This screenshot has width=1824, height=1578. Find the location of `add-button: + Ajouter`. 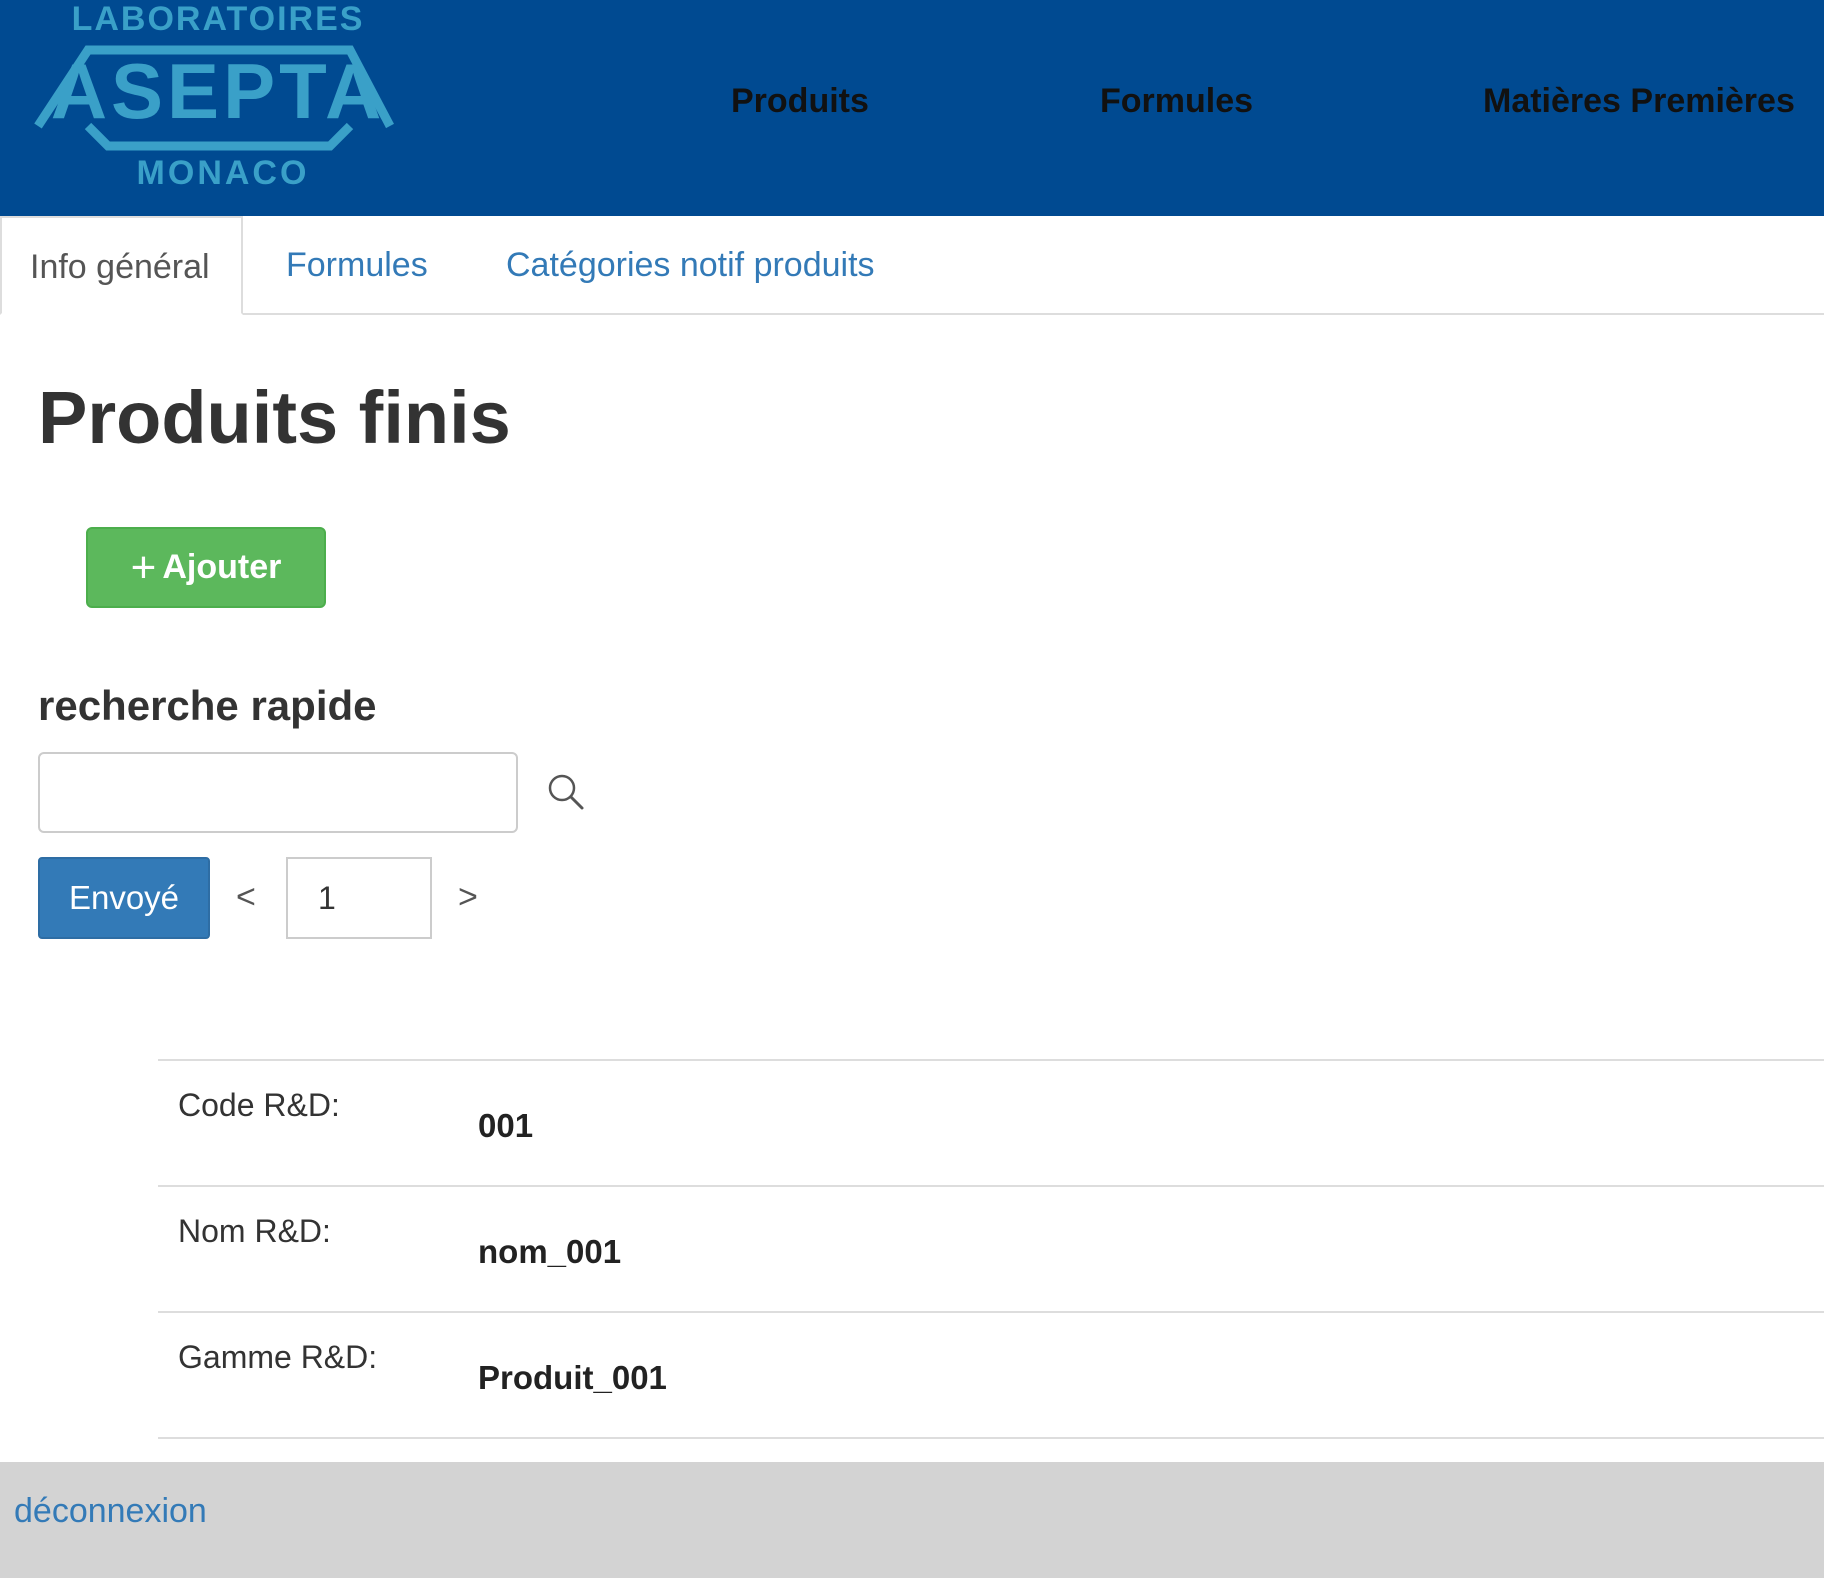

add-button: + Ajouter is located at coordinates (206, 567).